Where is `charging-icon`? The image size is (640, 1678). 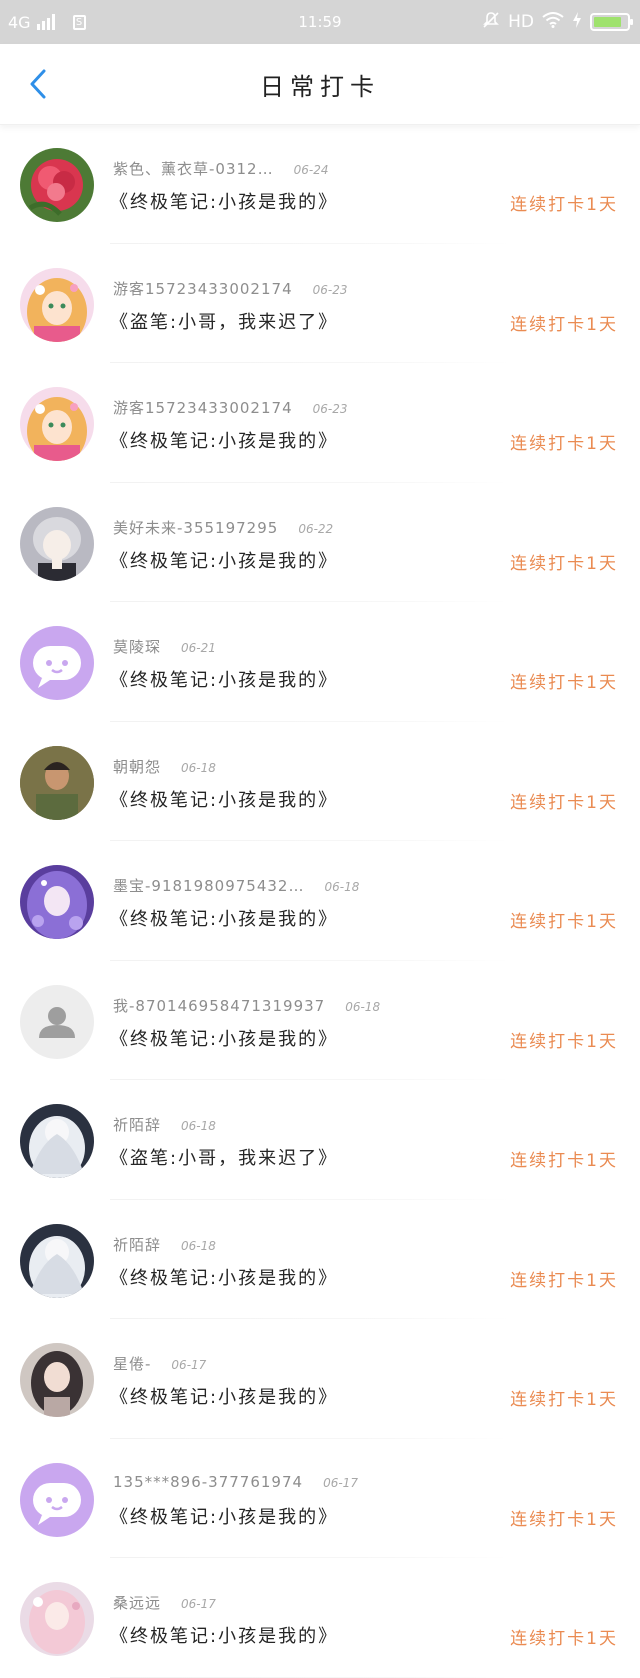 charging-icon is located at coordinates (577, 22).